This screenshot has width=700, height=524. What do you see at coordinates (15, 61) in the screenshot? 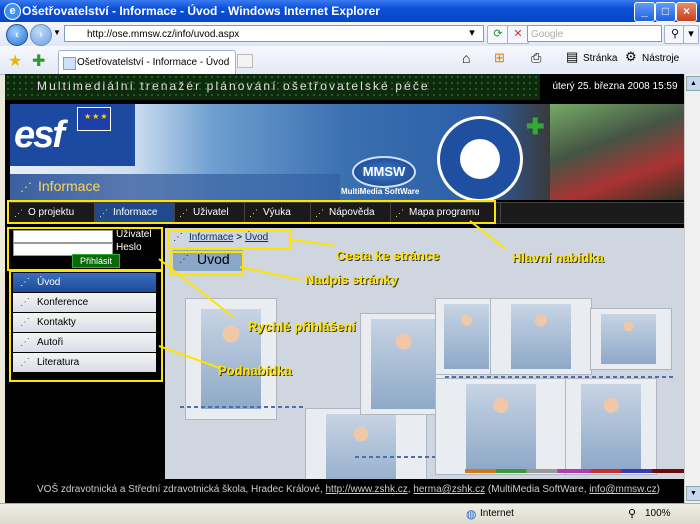
I see `favorites-star-icon: ★` at bounding box center [15, 61].